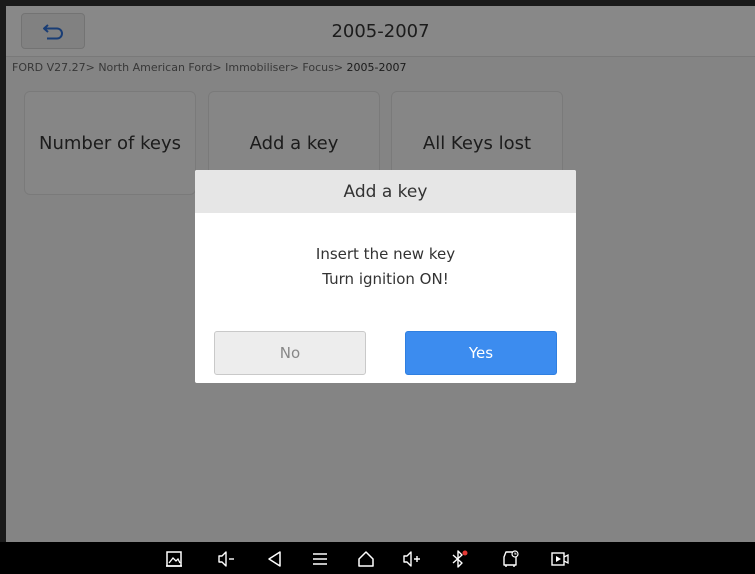  I want to click on dialog-title: Add a key, so click(385, 191).